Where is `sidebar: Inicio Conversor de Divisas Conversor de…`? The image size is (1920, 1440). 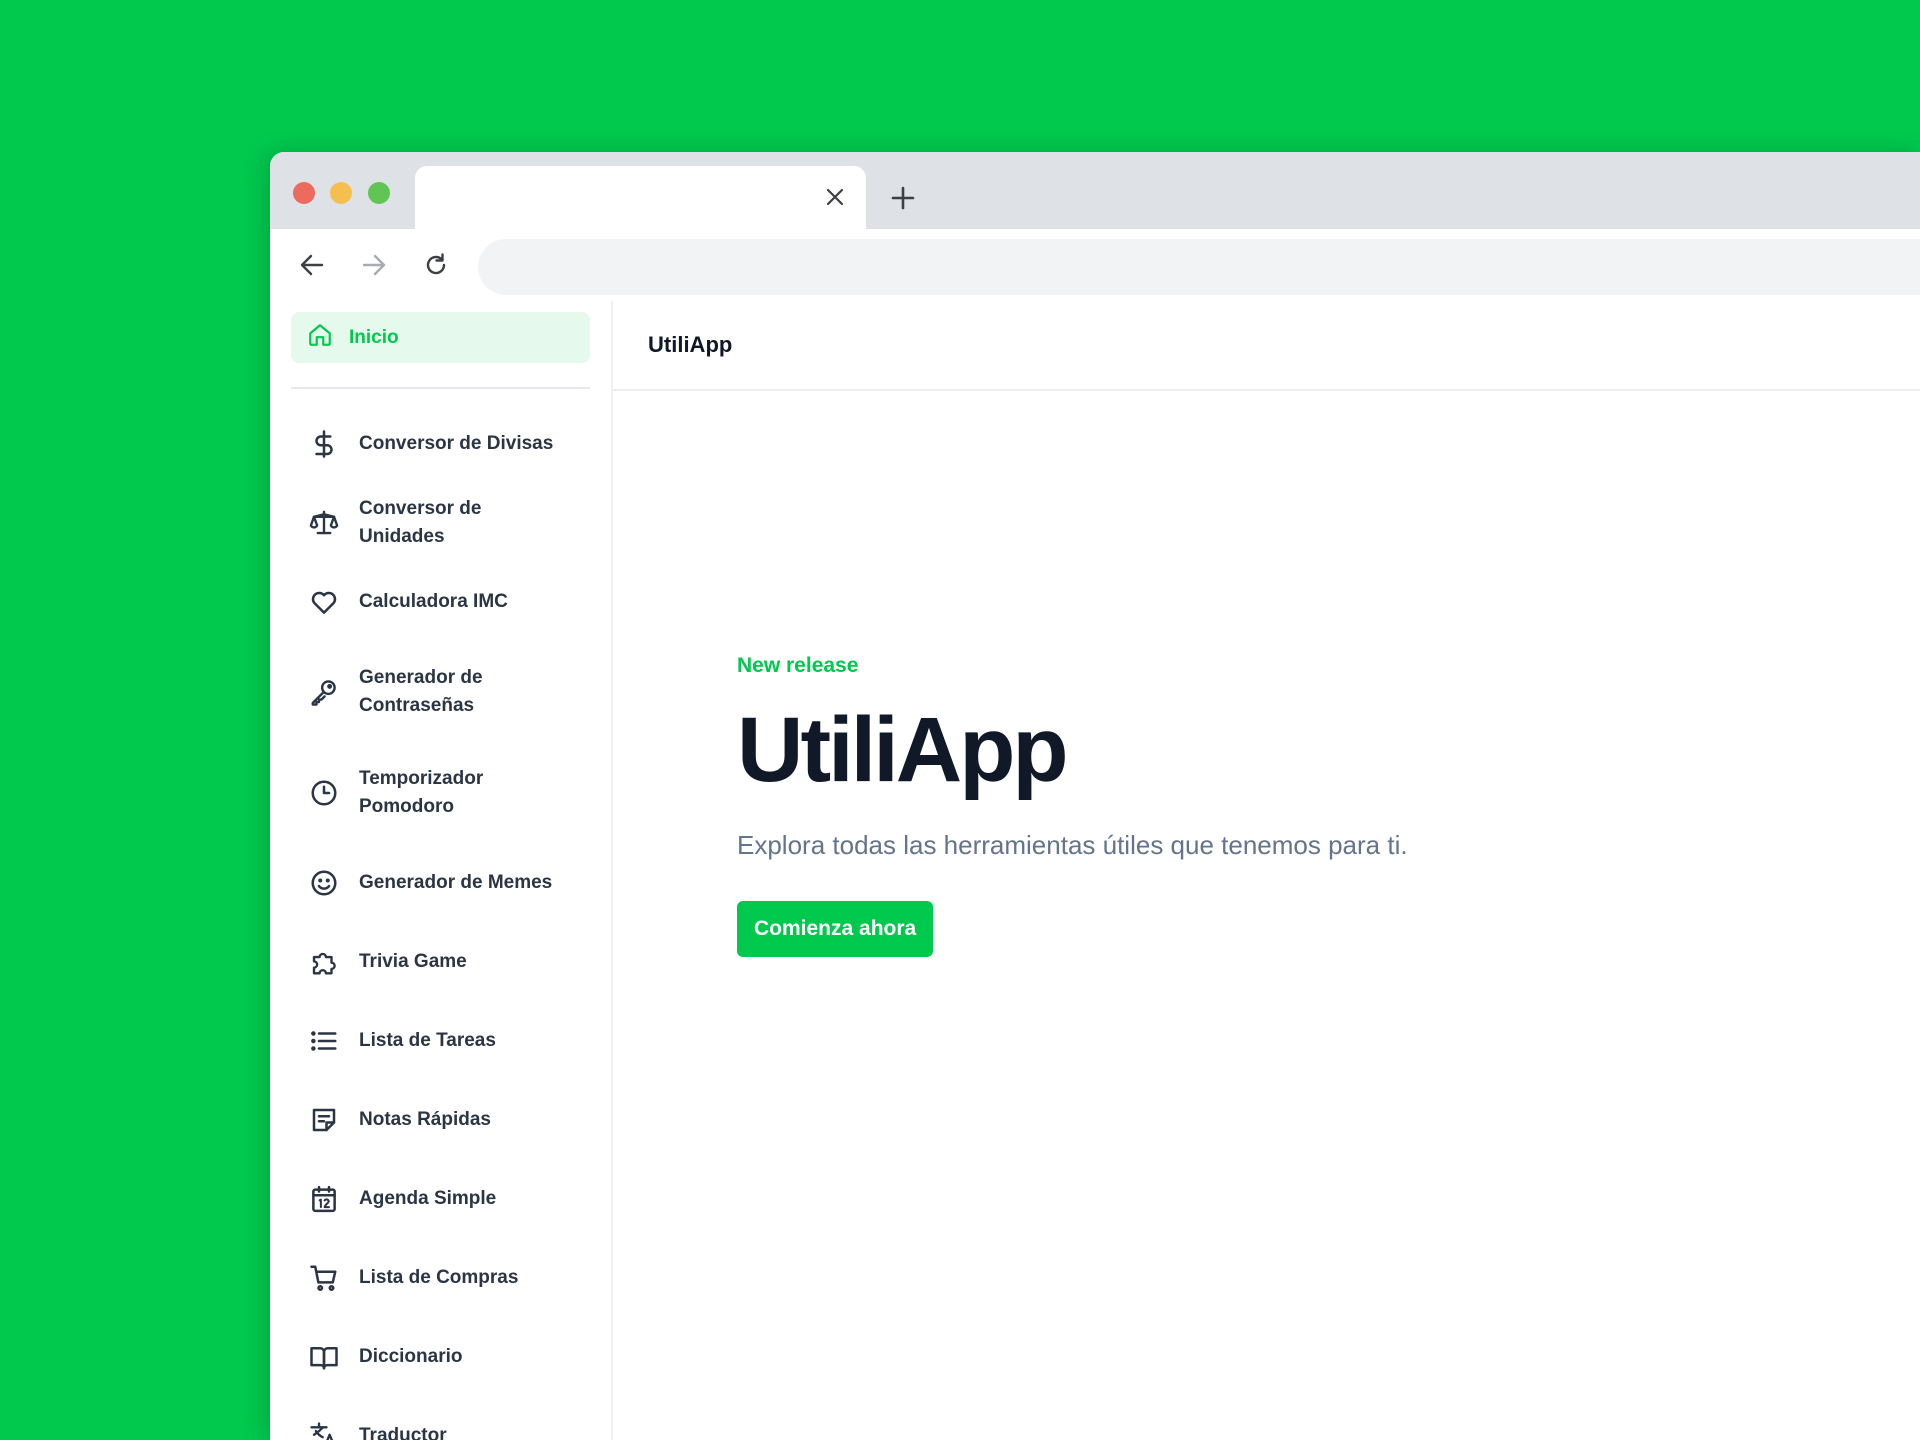
sidebar: Inicio Conversor de Divisas Conversor de… is located at coordinates (441, 870).